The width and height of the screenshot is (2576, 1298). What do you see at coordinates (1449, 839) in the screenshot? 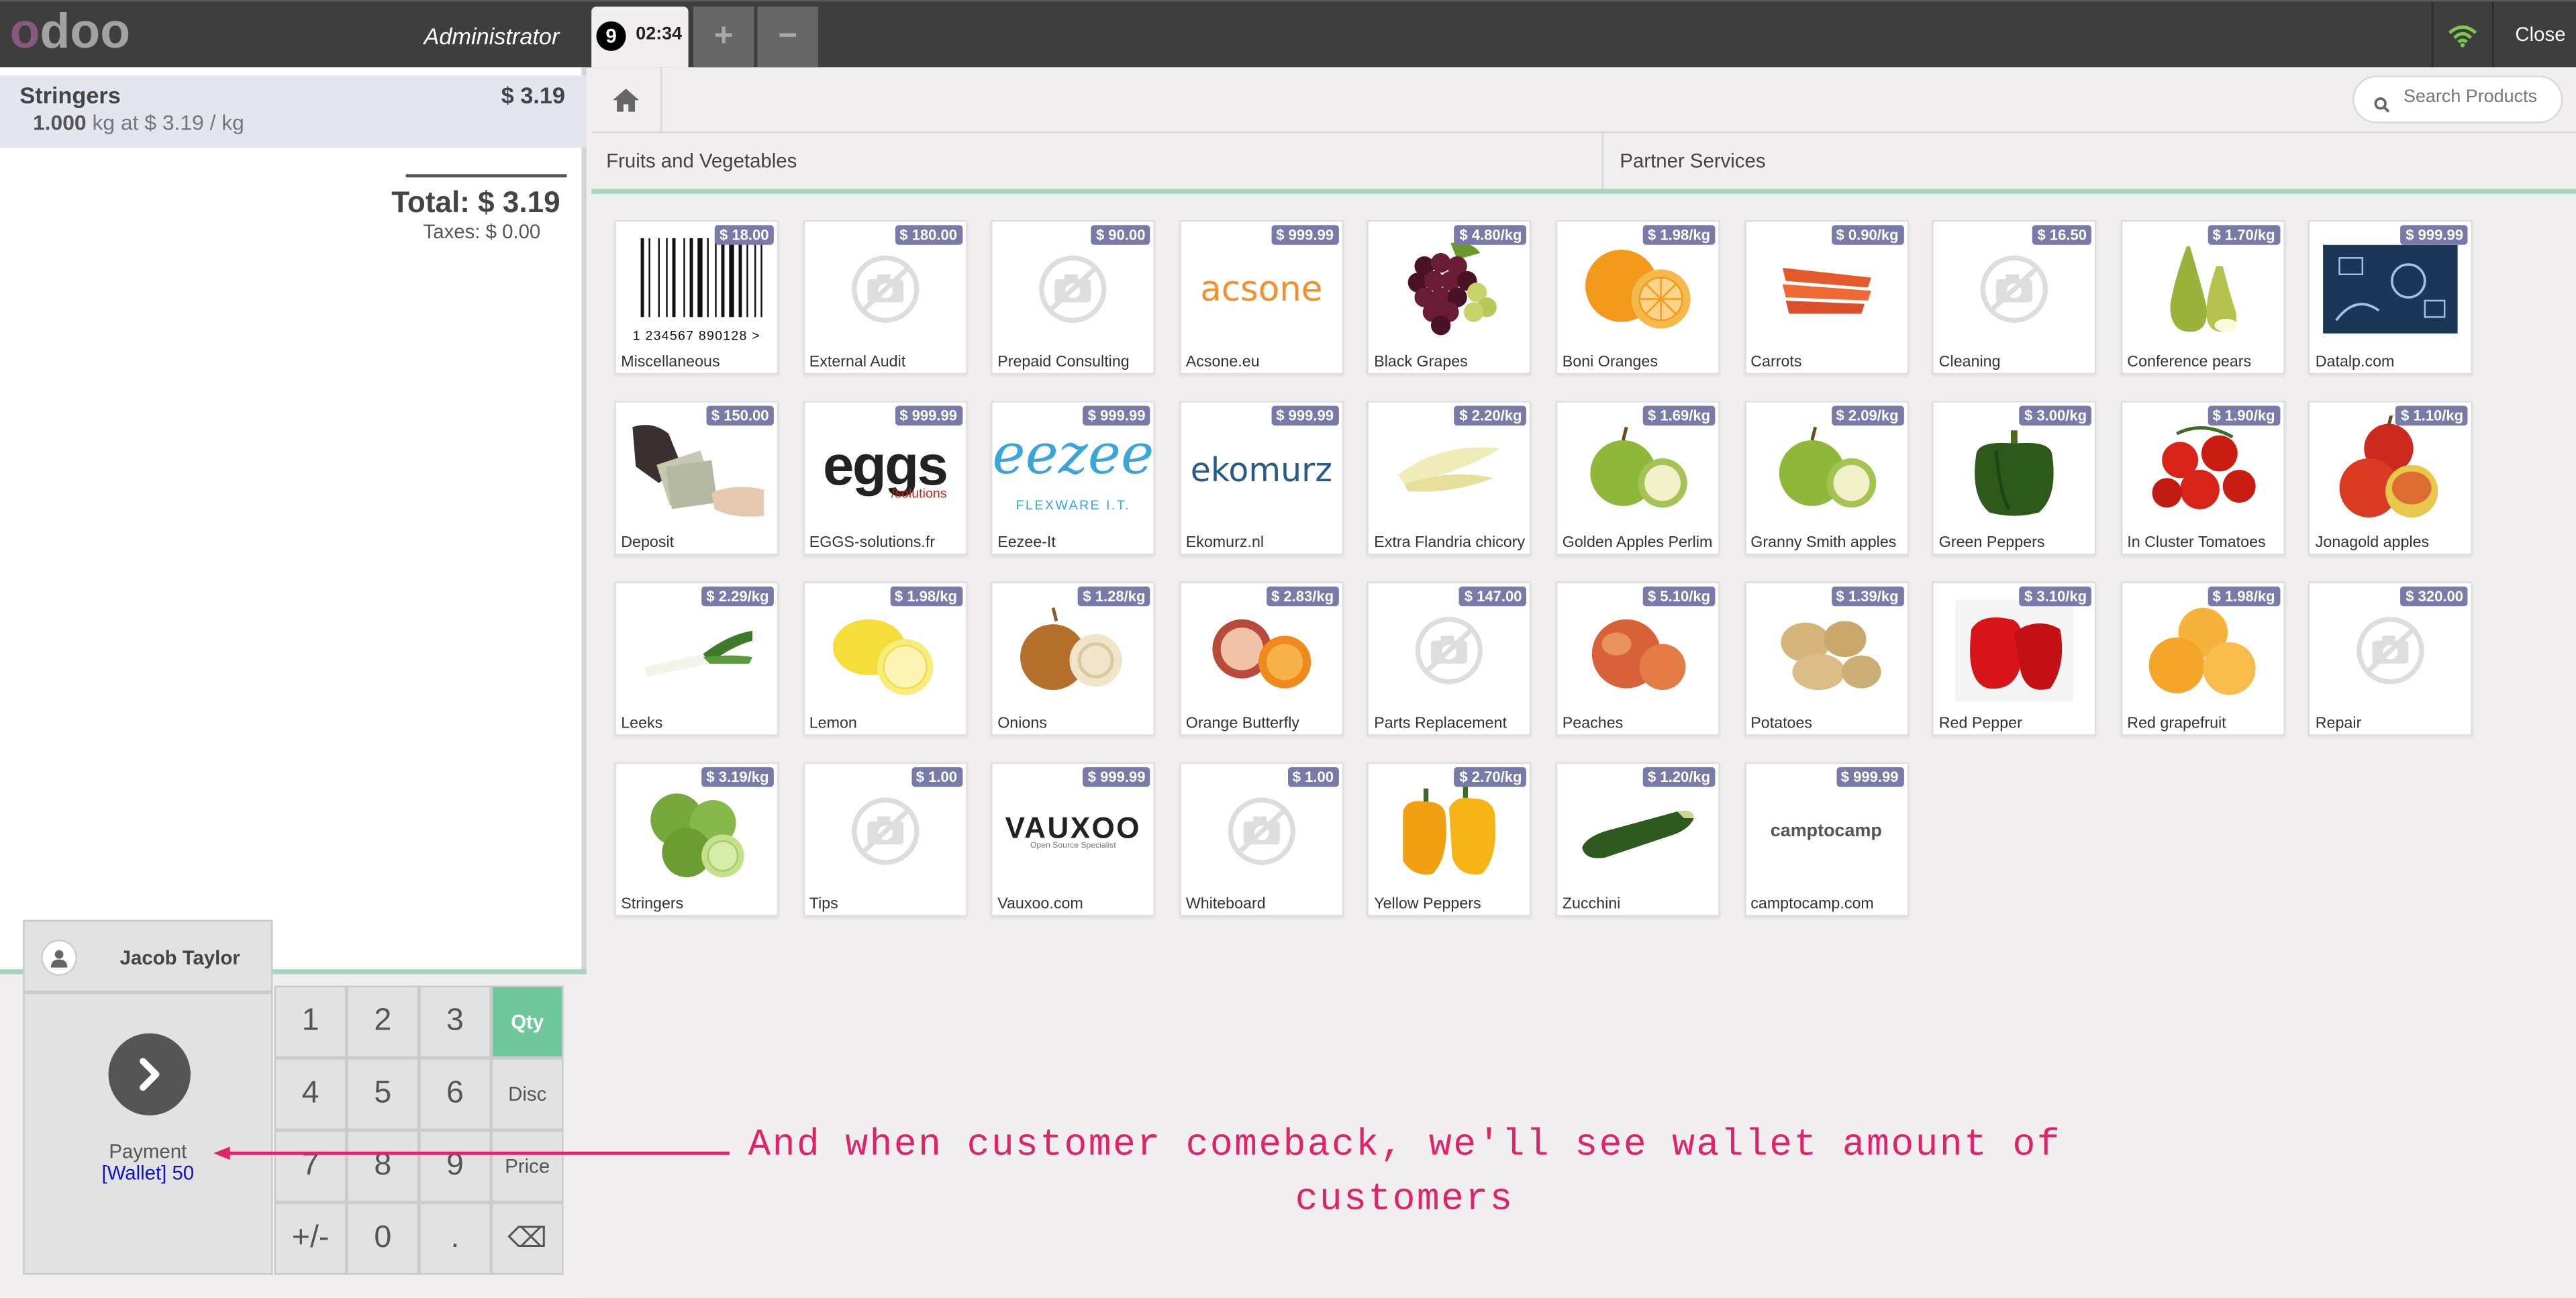
I see `product-card-yellow-peppers: Yellow Peppers $ 2.70/kg` at bounding box center [1449, 839].